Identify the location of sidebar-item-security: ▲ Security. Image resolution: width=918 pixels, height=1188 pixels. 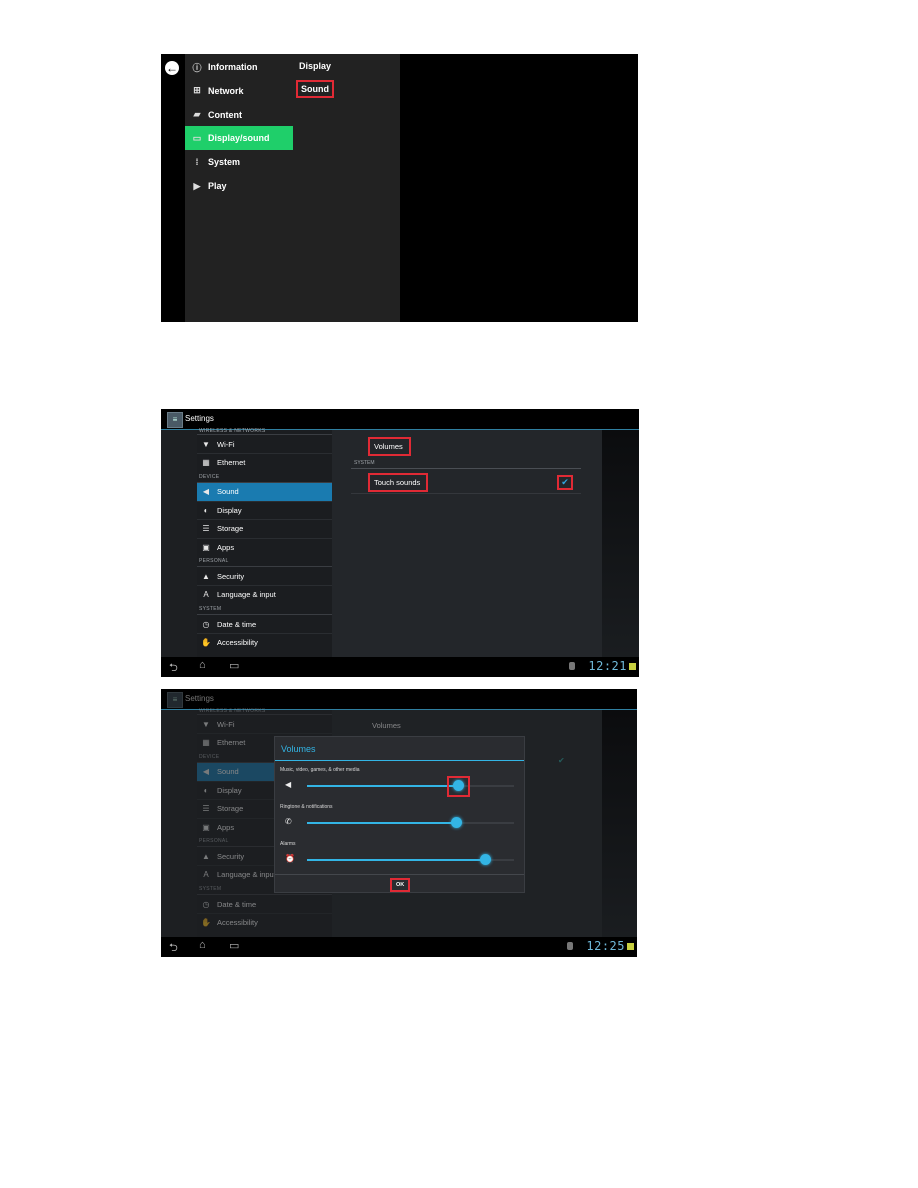
(264, 576).